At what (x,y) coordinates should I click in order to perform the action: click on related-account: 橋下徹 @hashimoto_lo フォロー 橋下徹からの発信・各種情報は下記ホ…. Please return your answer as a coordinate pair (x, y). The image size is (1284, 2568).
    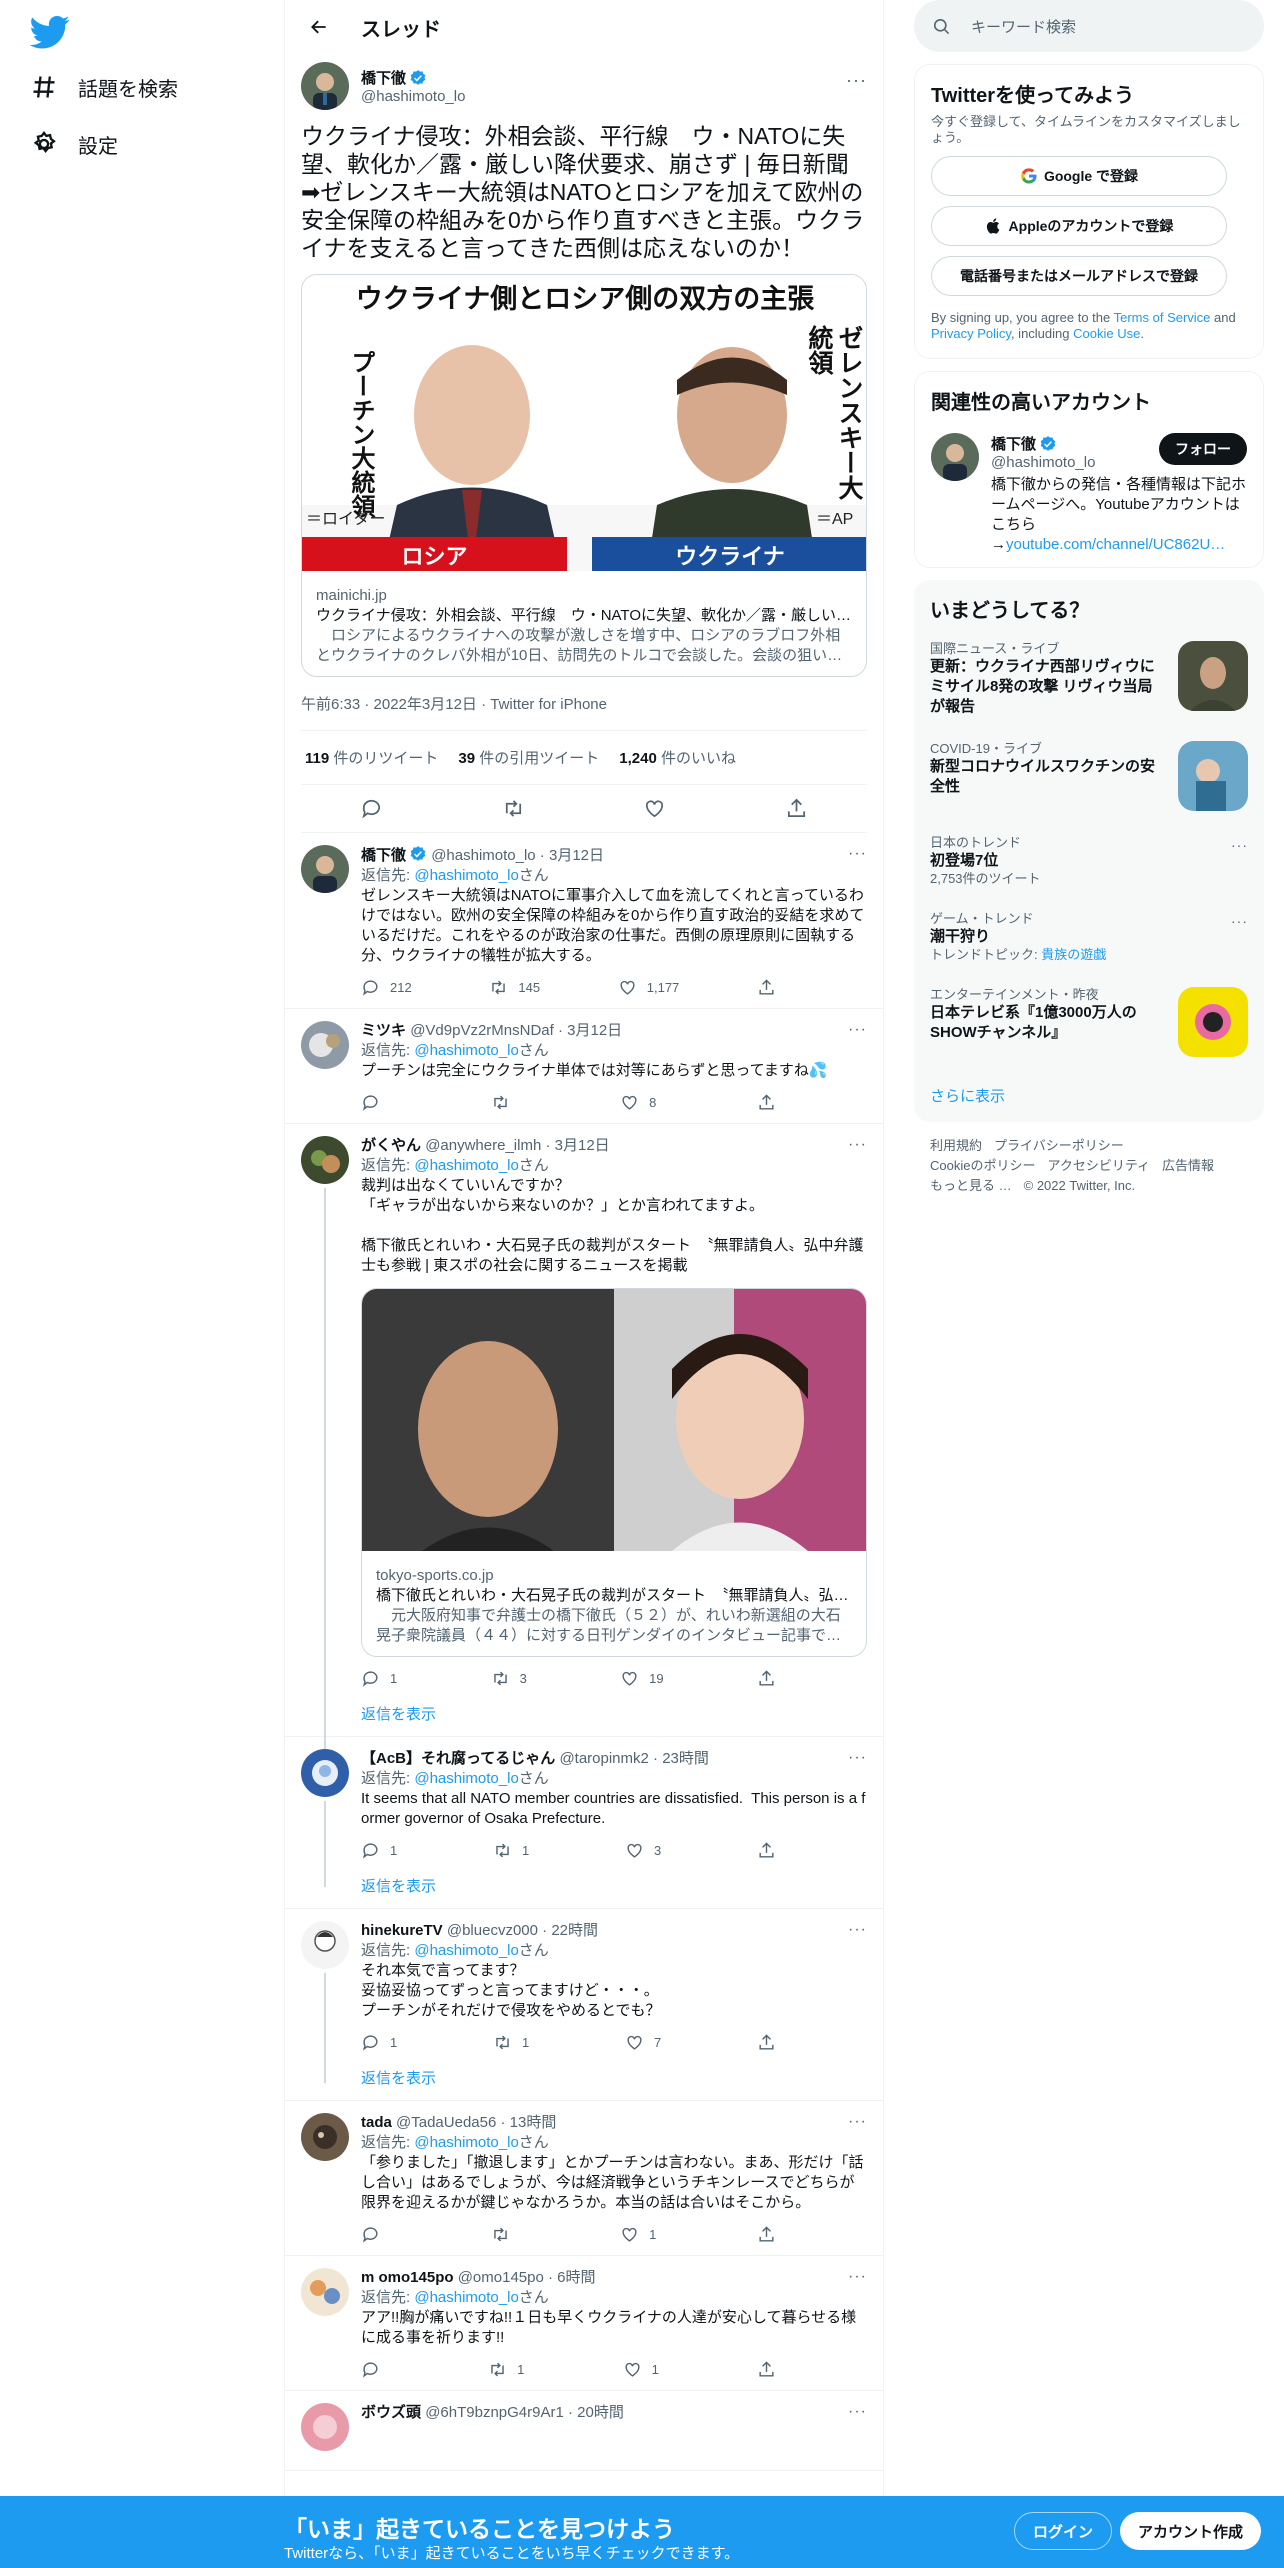
    Looking at the image, I should click on (1089, 494).